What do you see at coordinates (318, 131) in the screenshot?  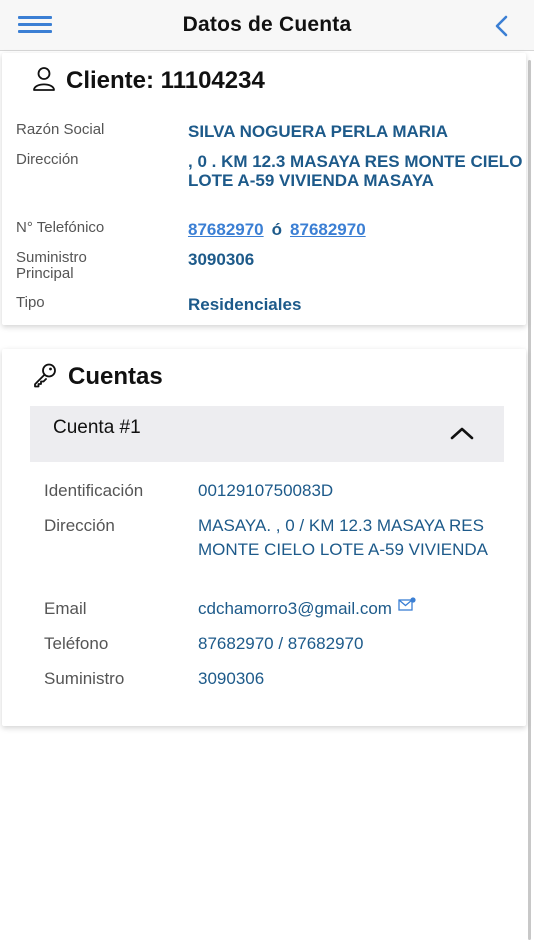 I see `razon-social-value: SILVA NOGUERA PERLA MARIA` at bounding box center [318, 131].